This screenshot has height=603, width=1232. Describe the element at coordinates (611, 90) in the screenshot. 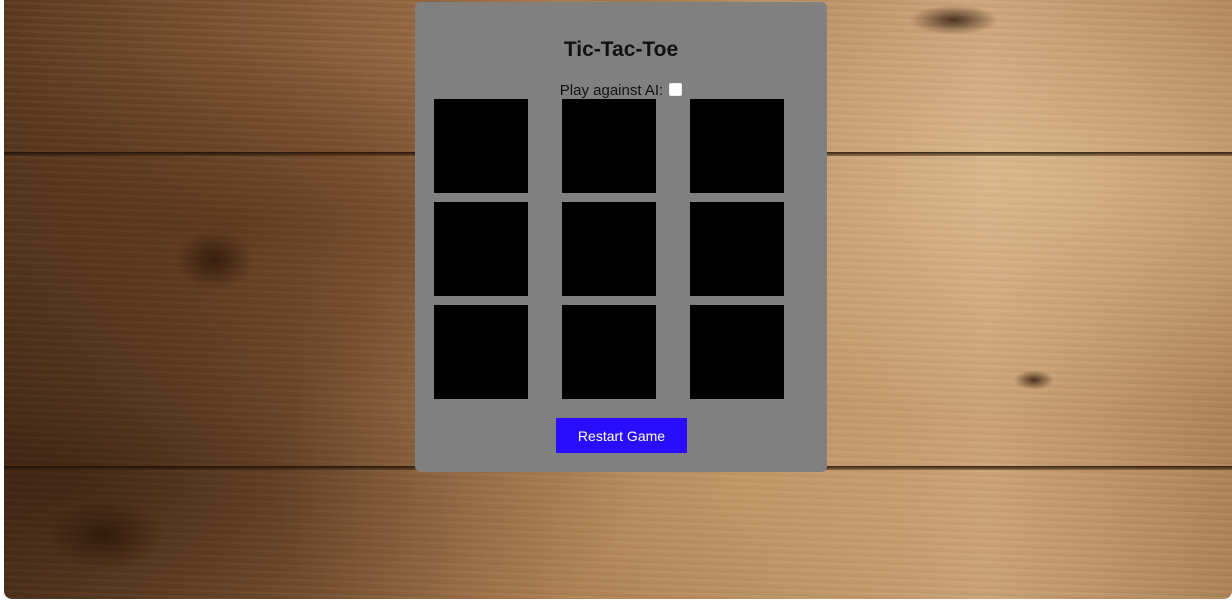

I see `ai-toggle-label: Play against AI:` at that location.